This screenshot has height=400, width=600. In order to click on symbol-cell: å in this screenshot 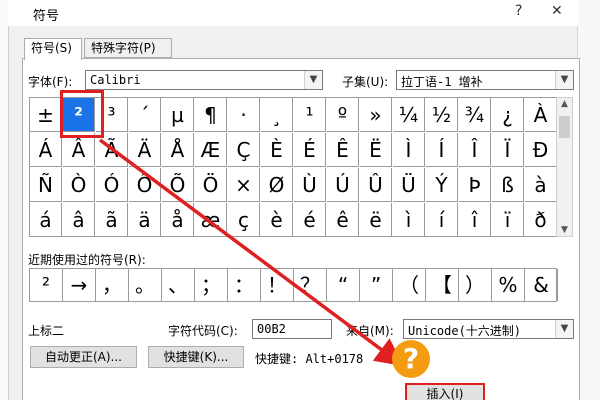, I will do `click(178, 220)`.